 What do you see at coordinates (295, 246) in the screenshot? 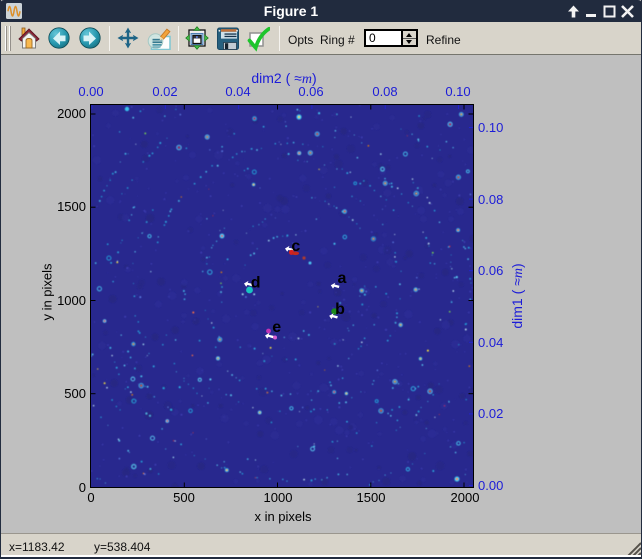
I see `svg-text: c` at bounding box center [295, 246].